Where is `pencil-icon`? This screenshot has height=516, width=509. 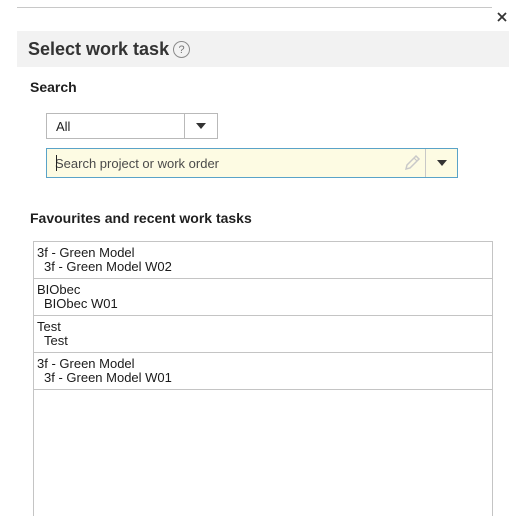 pencil-icon is located at coordinates (412, 163).